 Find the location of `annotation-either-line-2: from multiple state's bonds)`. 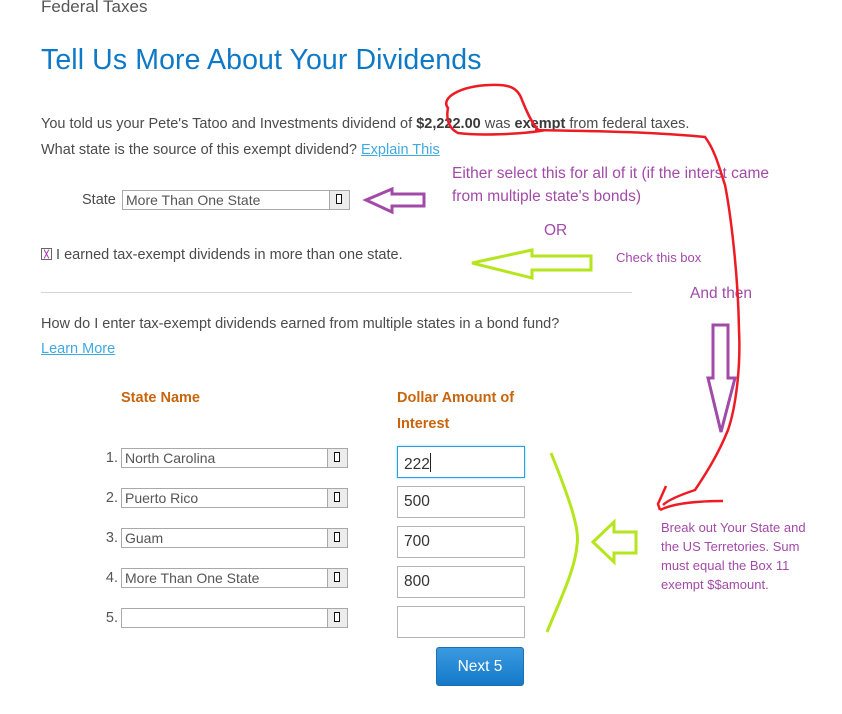

annotation-either-line-2: from multiple state's bonds) is located at coordinates (547, 196).